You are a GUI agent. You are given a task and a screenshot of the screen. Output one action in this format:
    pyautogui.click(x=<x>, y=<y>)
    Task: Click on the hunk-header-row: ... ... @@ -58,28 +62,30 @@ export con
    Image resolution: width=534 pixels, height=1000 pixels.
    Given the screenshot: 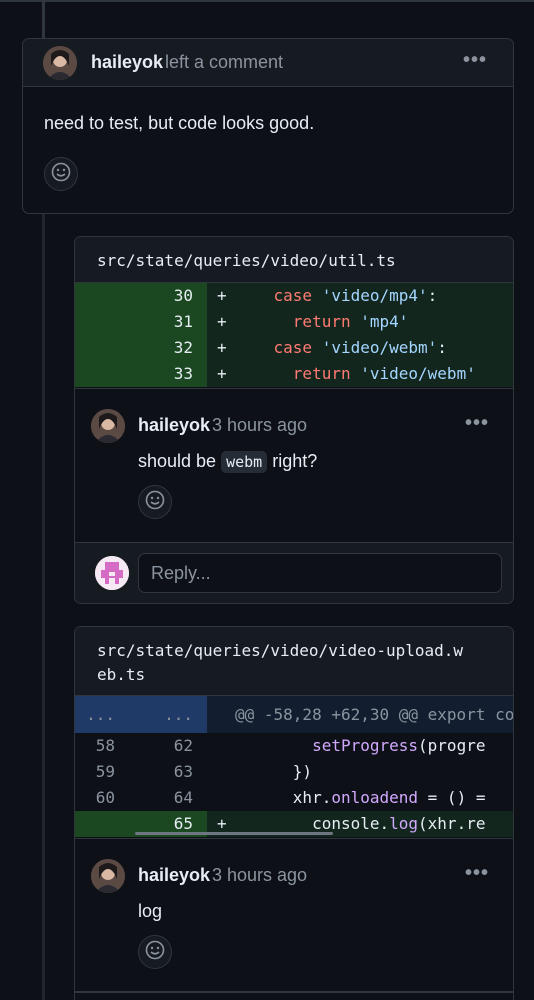 What is the action you would take?
    pyautogui.click(x=294, y=714)
    